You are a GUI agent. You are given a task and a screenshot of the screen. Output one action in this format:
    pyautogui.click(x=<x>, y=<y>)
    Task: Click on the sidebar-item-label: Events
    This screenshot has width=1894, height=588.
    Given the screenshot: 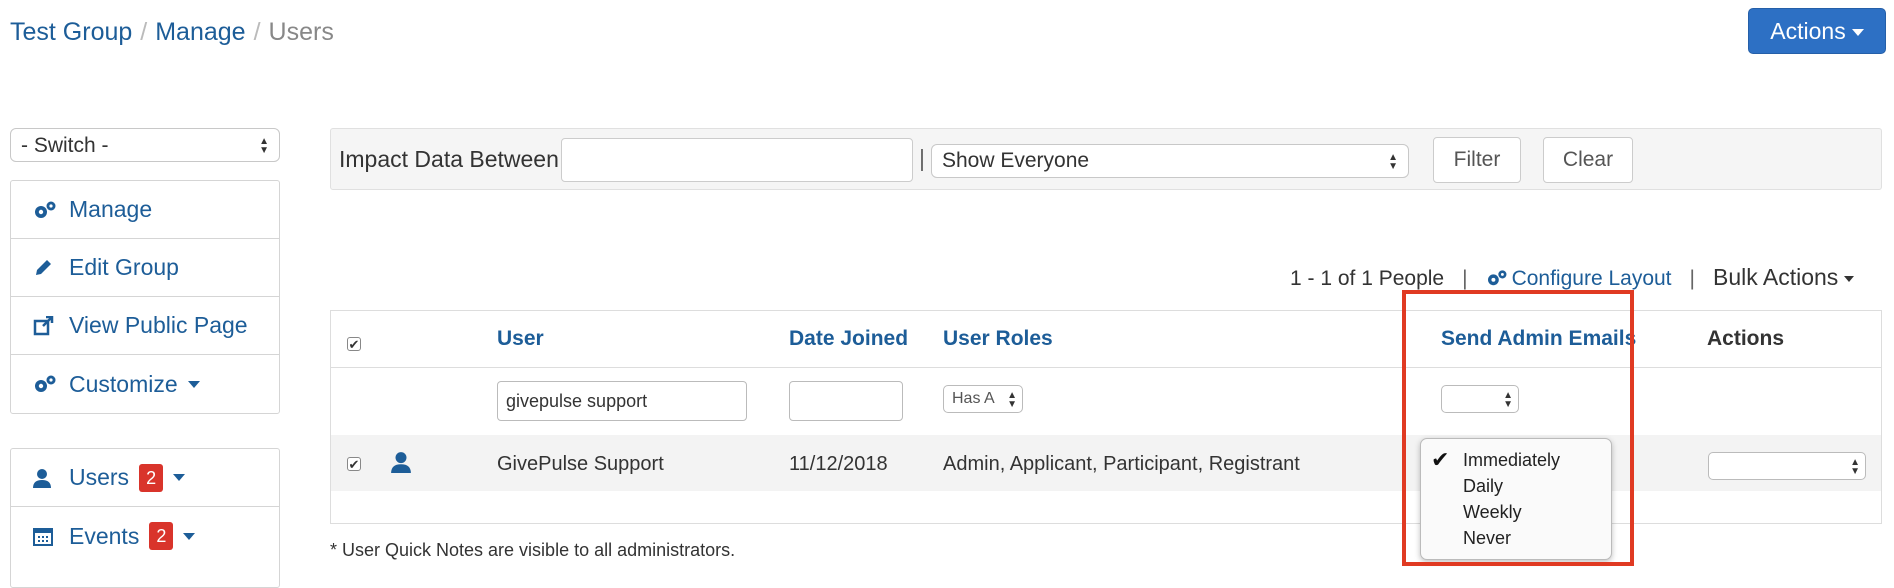 What is the action you would take?
    pyautogui.click(x=104, y=535)
    